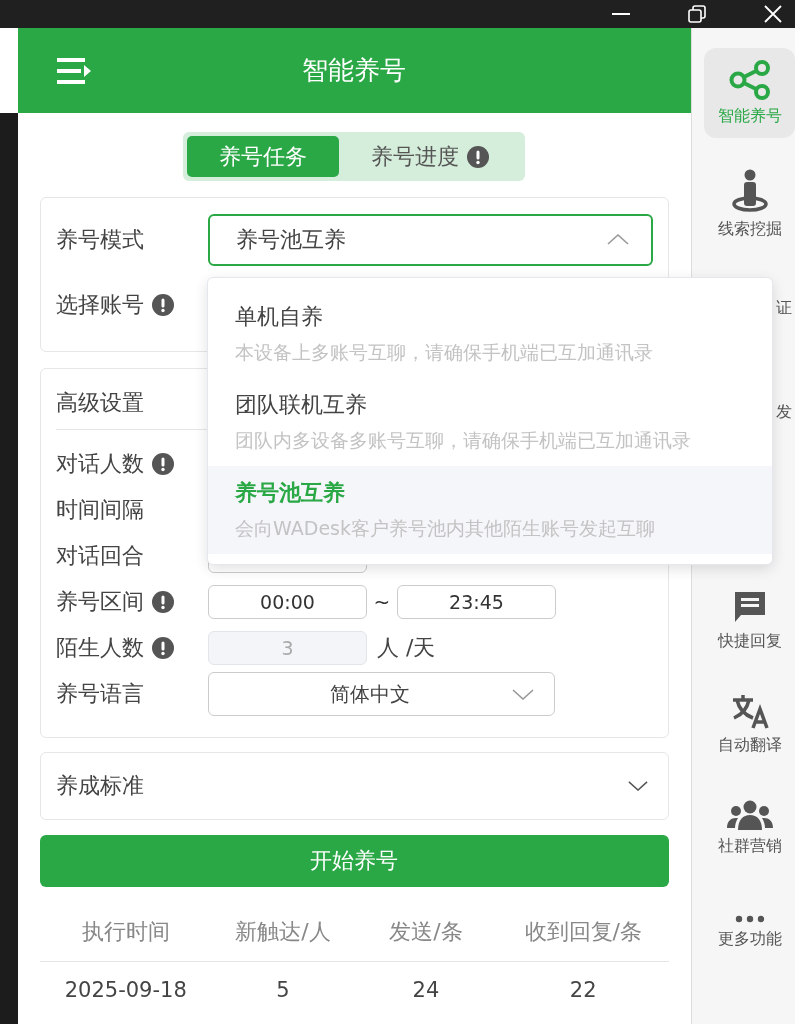 Image resolution: width=795 pixels, height=1024 pixels. What do you see at coordinates (749, 79) in the screenshot?
I see `share-icon` at bounding box center [749, 79].